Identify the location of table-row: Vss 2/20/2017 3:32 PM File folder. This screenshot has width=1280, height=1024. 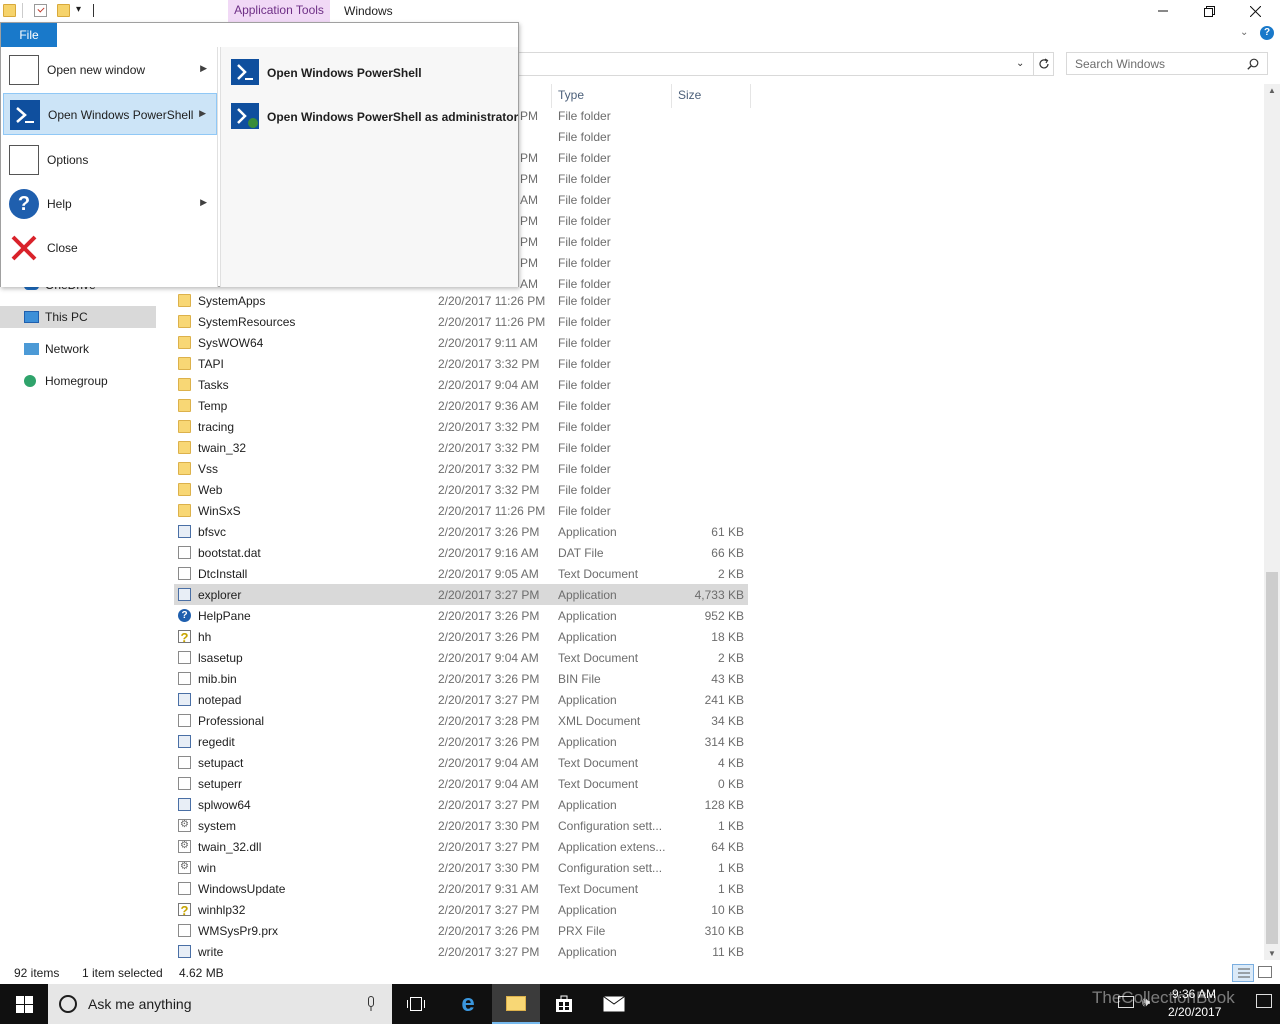
(461, 468).